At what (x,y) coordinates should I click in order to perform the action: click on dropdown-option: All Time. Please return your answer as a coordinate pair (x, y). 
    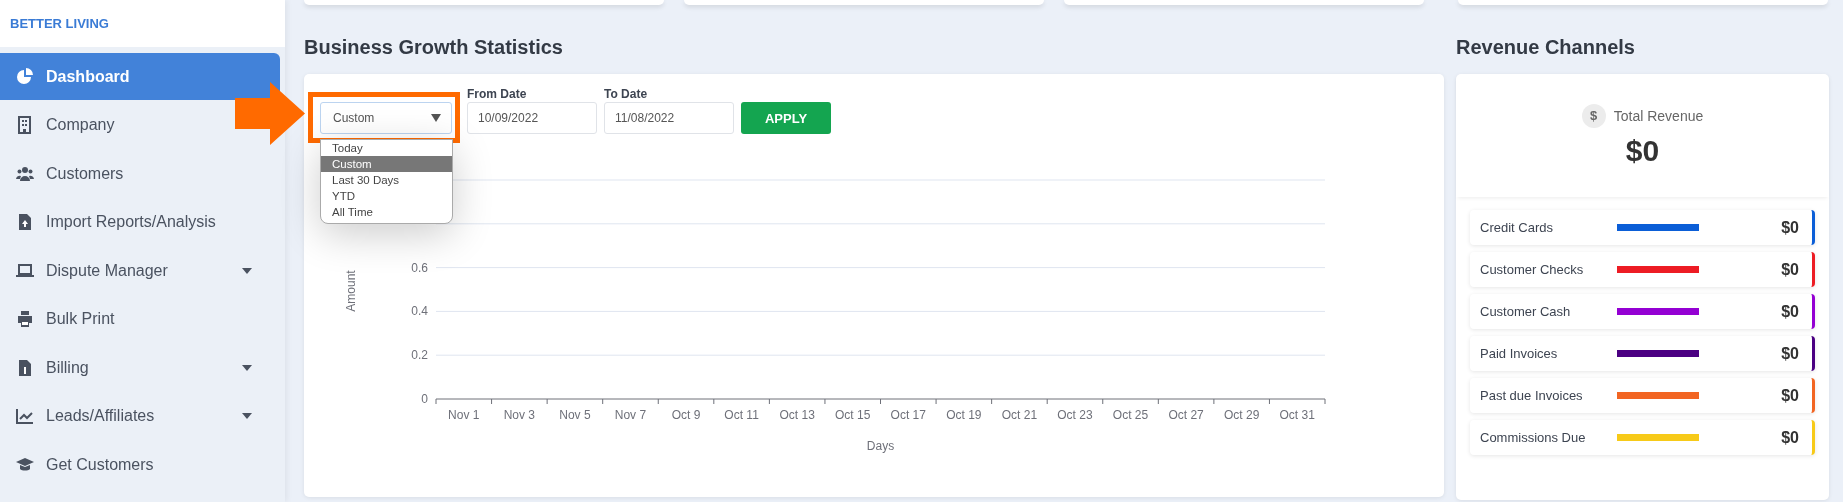
    Looking at the image, I should click on (386, 212).